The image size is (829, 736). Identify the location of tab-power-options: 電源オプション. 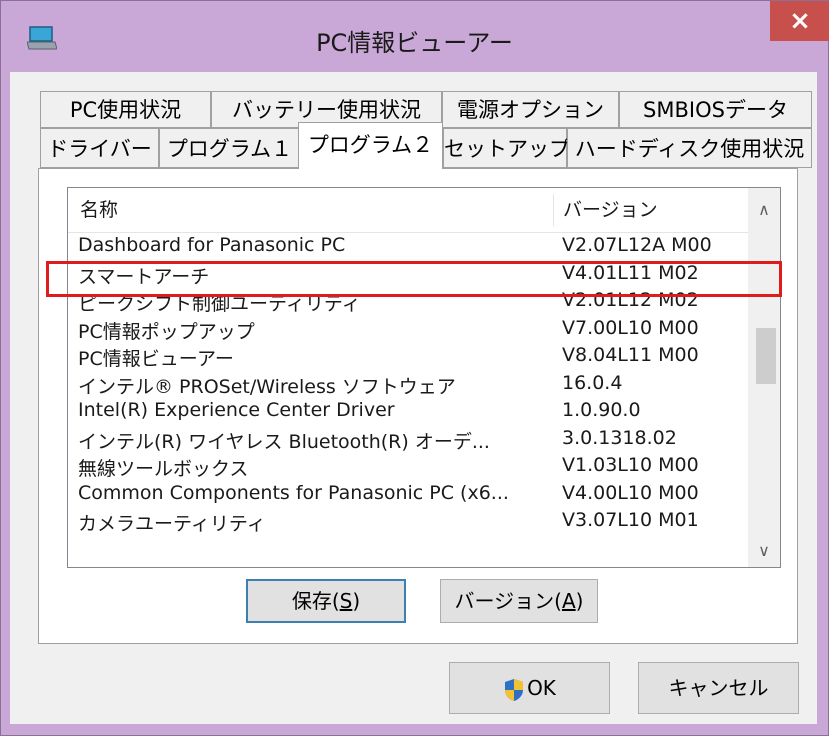
(530, 109).